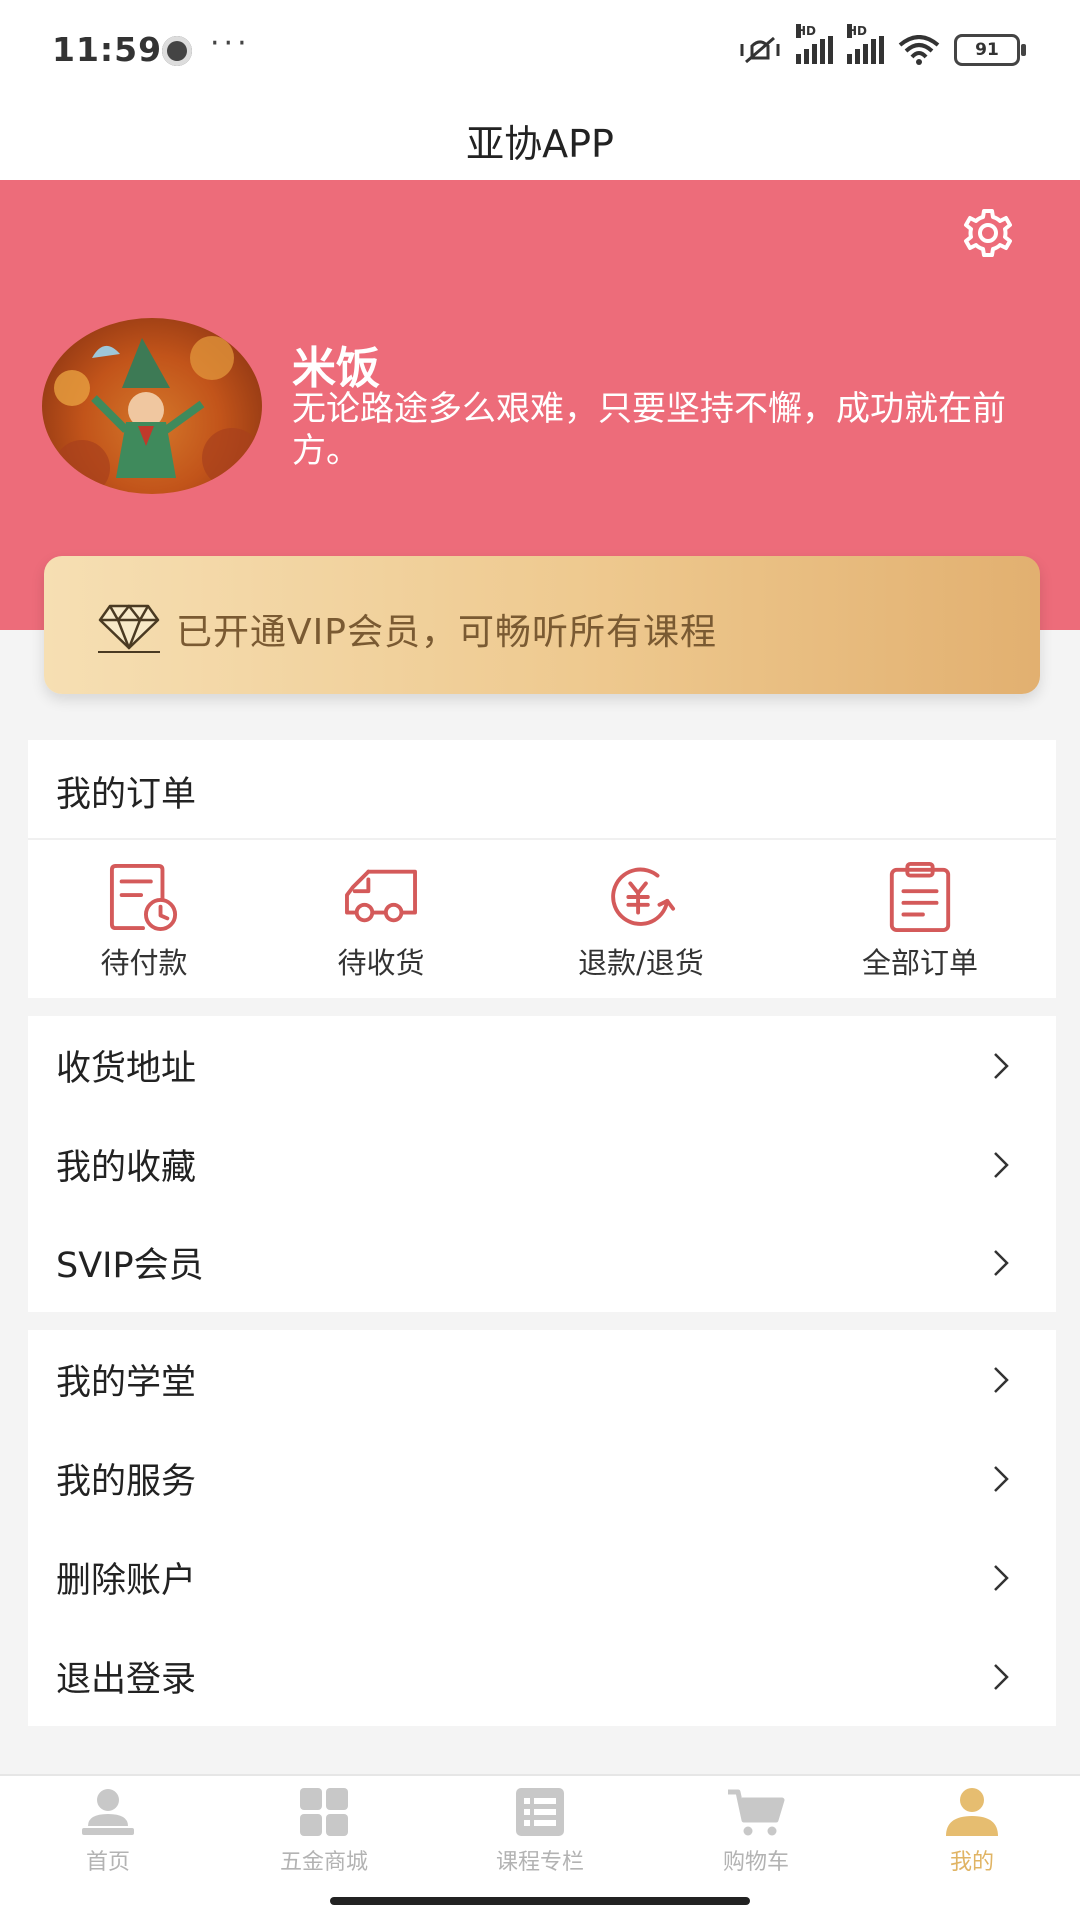  Describe the element at coordinates (126, 1383) in the screenshot. I see `menu-item-label: 我的学堂` at that location.